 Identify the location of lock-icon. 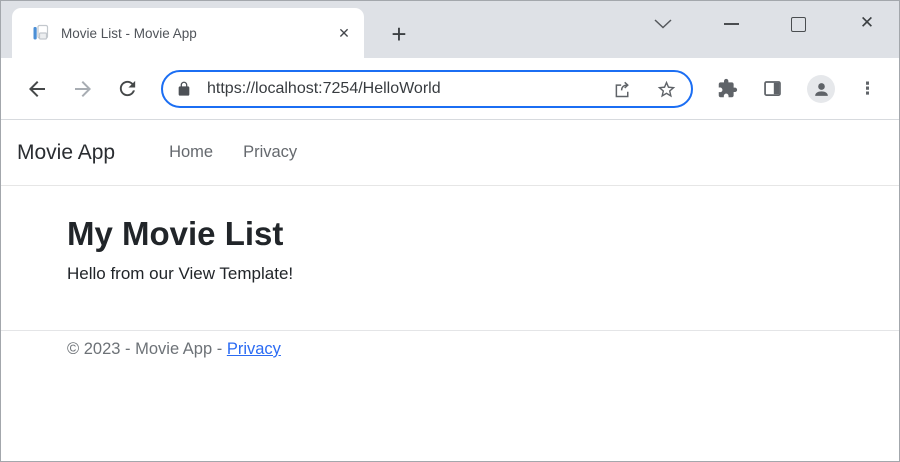
(184, 89).